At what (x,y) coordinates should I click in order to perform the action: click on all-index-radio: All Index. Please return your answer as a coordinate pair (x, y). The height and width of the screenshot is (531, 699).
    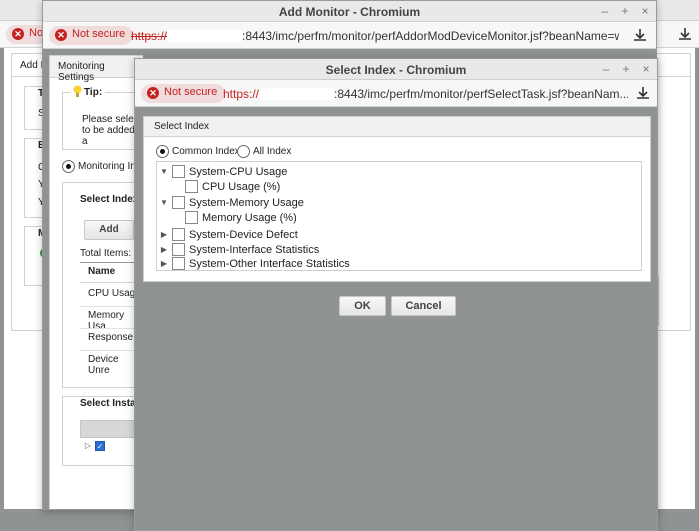
    Looking at the image, I should click on (264, 151).